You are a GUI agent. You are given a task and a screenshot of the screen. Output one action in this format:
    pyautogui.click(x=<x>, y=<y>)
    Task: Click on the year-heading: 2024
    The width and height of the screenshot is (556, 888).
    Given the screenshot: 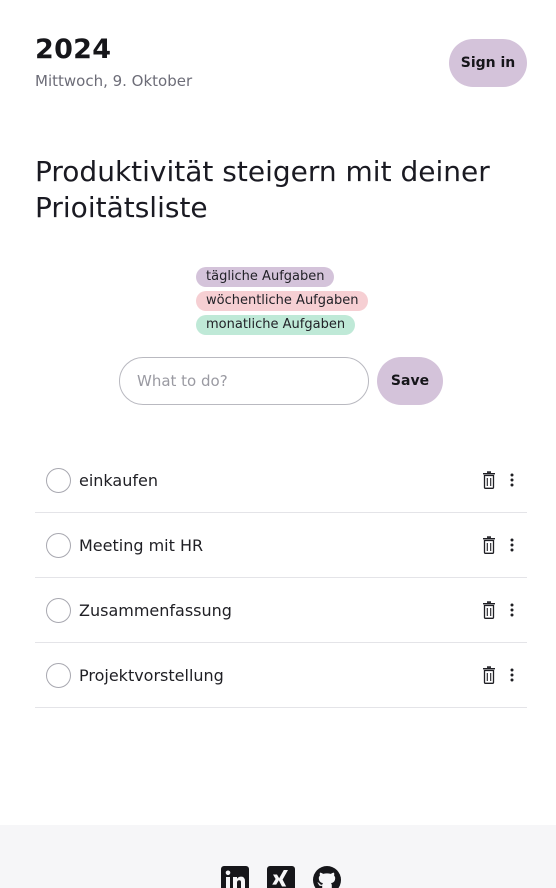 What is the action you would take?
    pyautogui.click(x=73, y=49)
    